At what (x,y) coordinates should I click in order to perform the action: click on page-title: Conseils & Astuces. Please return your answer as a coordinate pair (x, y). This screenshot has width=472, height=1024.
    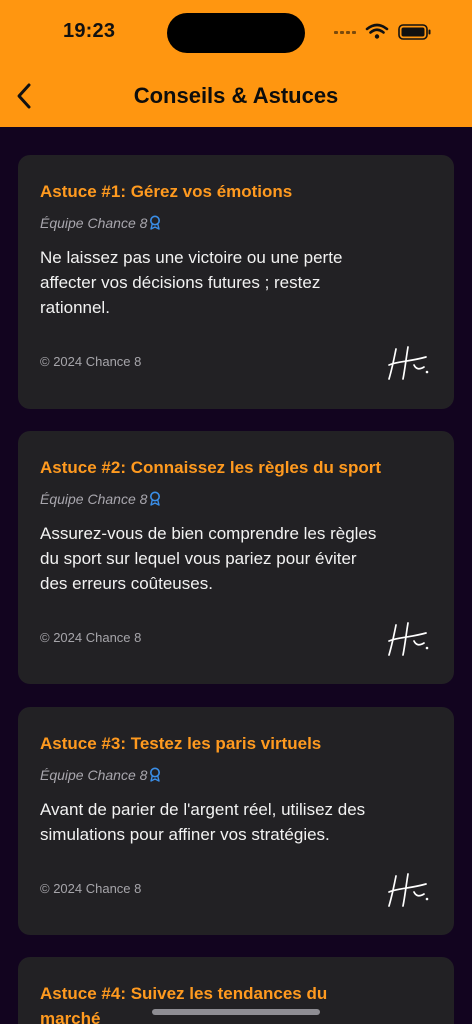
    Looking at the image, I should click on (236, 95).